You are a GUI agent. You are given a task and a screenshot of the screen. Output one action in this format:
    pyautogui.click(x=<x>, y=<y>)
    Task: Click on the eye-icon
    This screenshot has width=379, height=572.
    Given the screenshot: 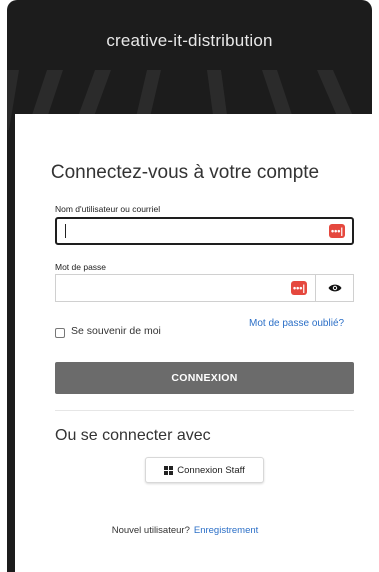 What is the action you would take?
    pyautogui.click(x=334, y=288)
    